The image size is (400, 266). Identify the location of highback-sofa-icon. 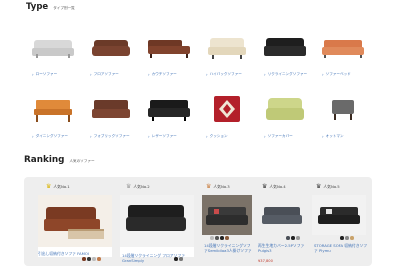
(227, 48).